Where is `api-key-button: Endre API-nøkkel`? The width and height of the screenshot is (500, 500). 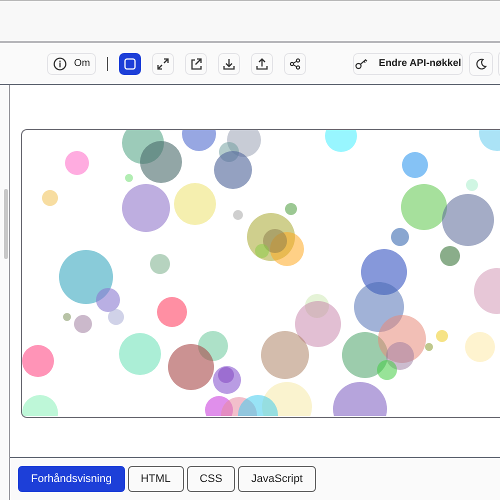 api-key-button: Endre API-nøkkel is located at coordinates (408, 63).